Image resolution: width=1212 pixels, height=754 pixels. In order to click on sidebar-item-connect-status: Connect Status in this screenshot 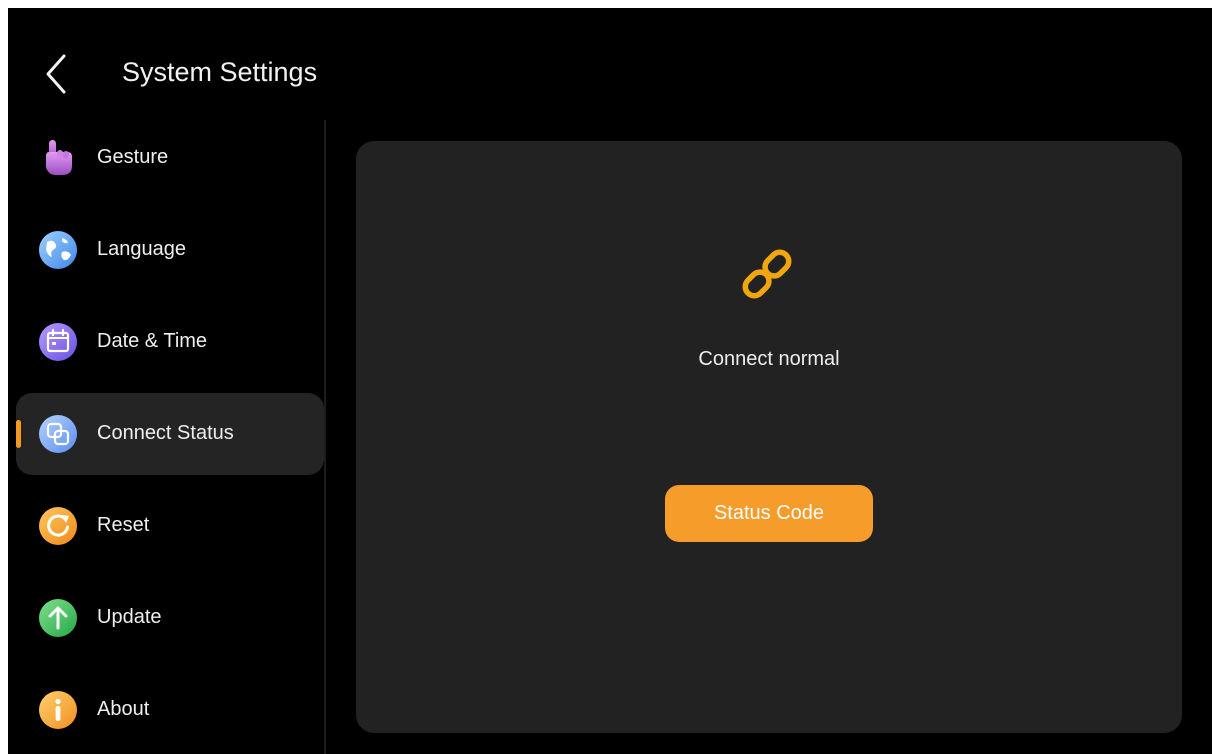, I will do `click(170, 434)`.